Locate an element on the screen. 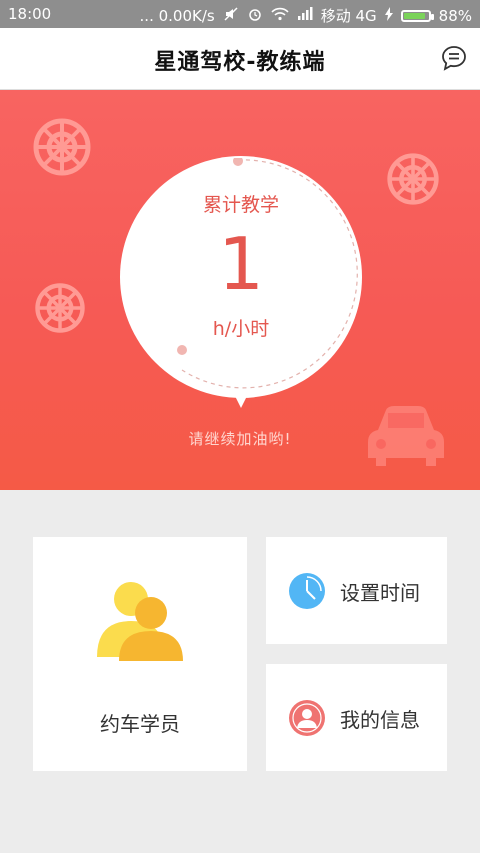 This screenshot has width=480, height=853. my-info-card: 我的信息 is located at coordinates (356, 717).